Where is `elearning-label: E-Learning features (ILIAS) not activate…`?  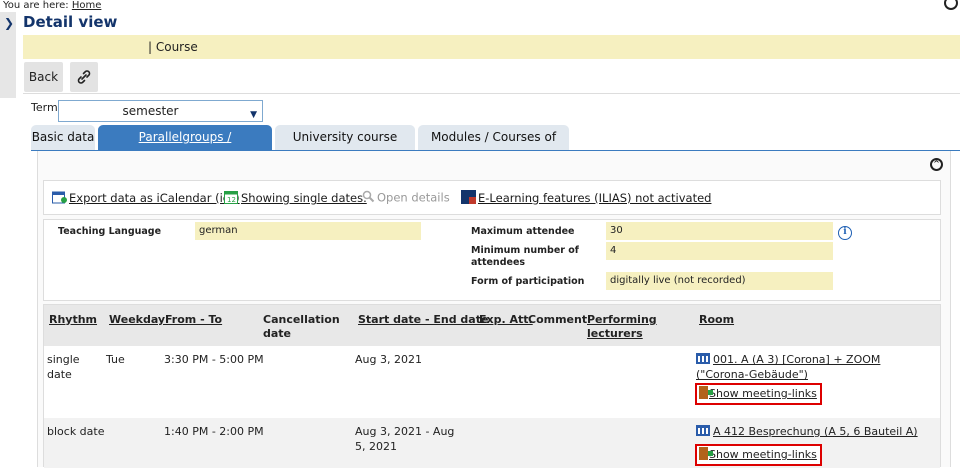
elearning-label: E-Learning features (ILIAS) not activate… is located at coordinates (595, 198).